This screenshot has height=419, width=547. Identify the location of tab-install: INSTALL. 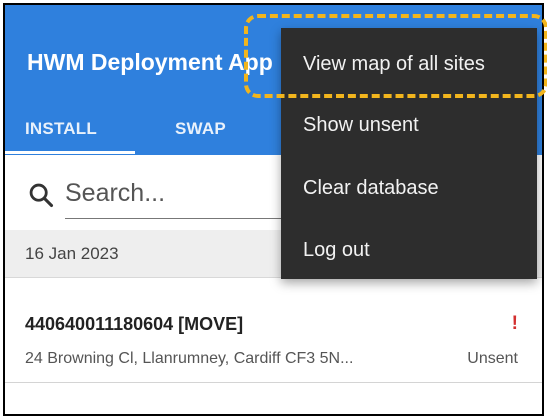
(61, 129).